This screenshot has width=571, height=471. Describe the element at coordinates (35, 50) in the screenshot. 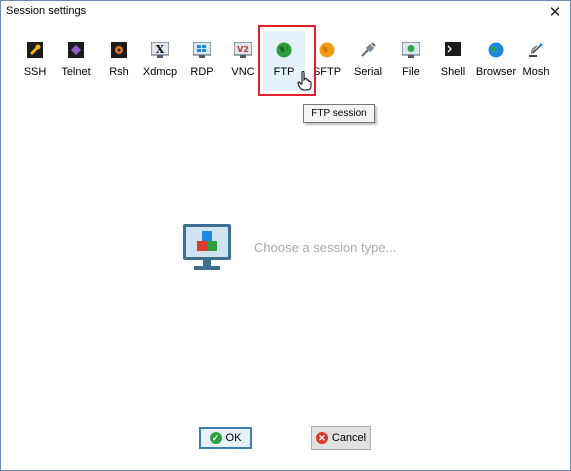

I see `ssh-wrench-icon` at that location.